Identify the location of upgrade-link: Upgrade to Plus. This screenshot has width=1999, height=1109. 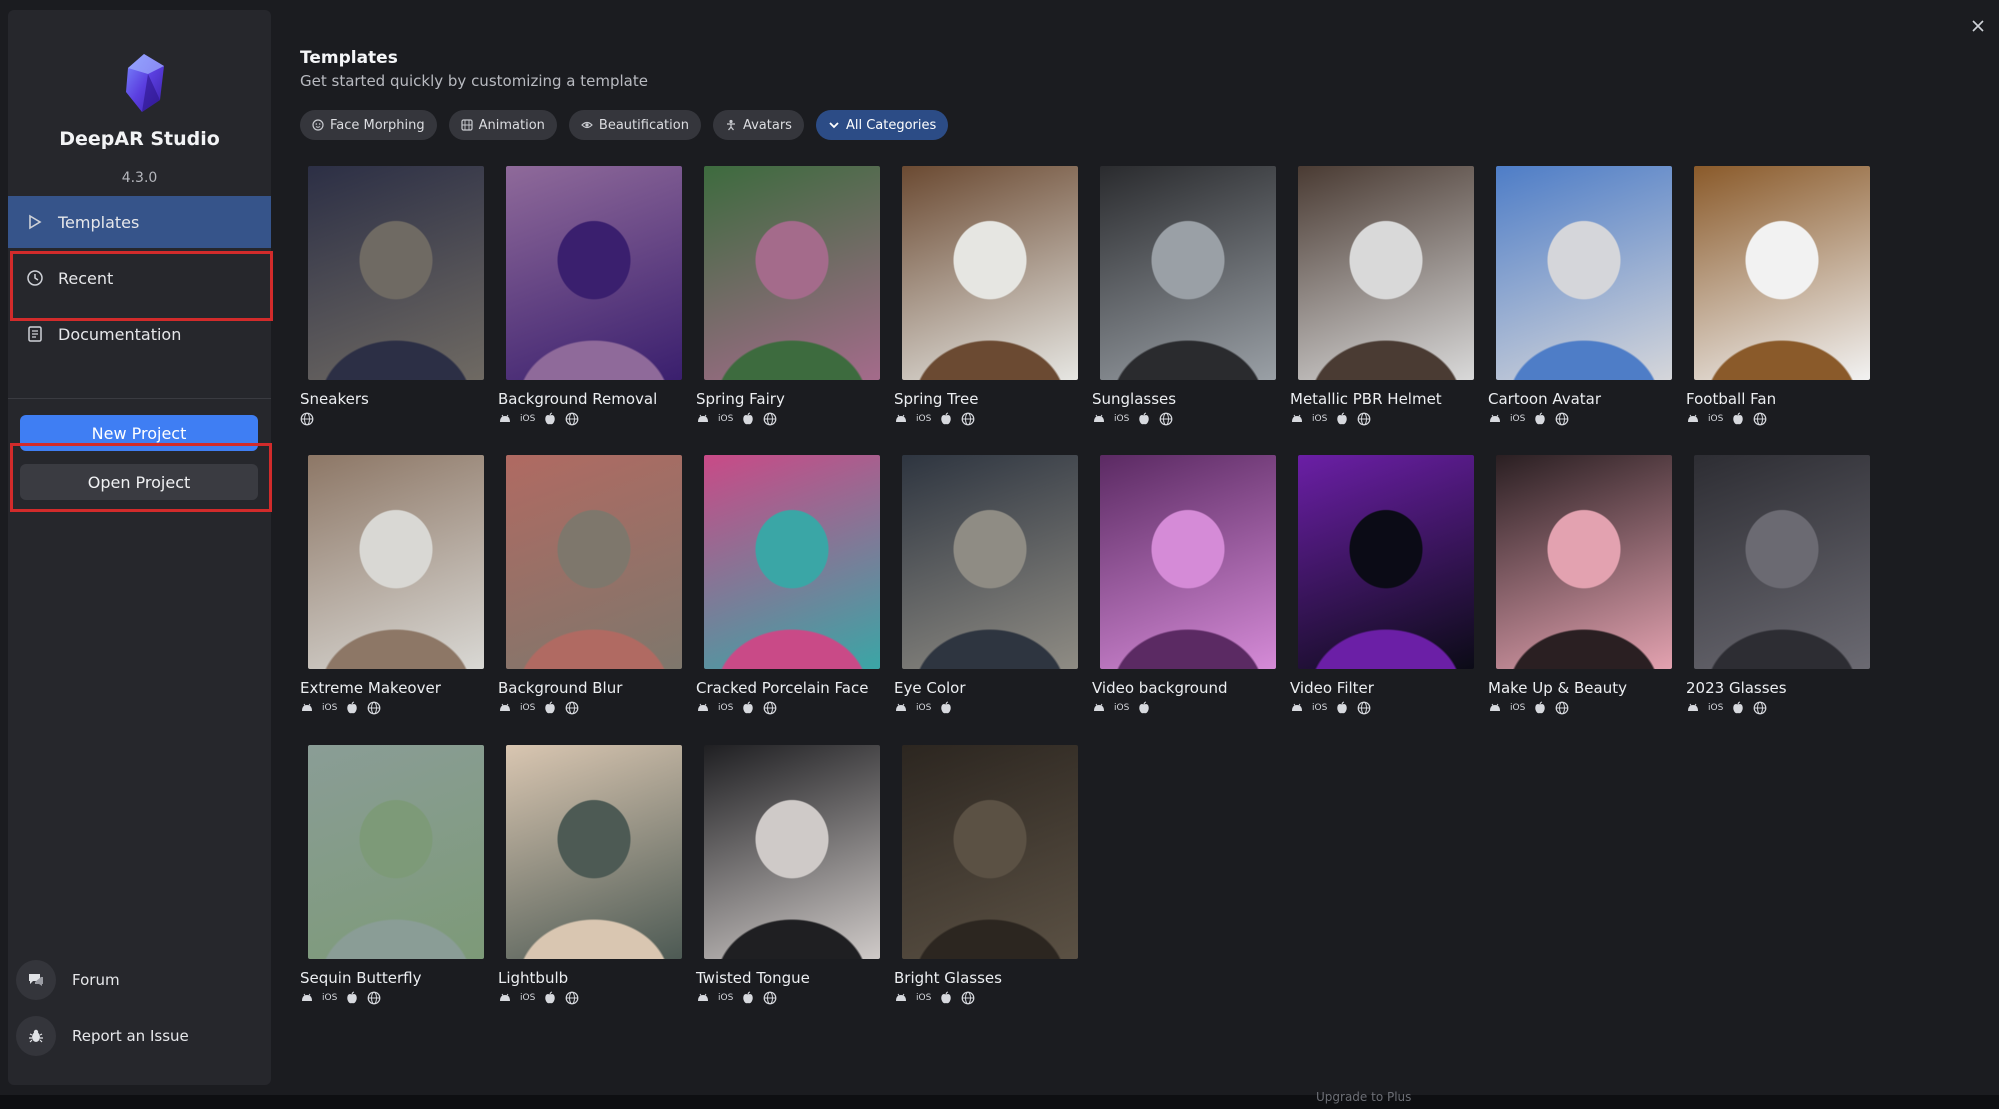
(1363, 1097).